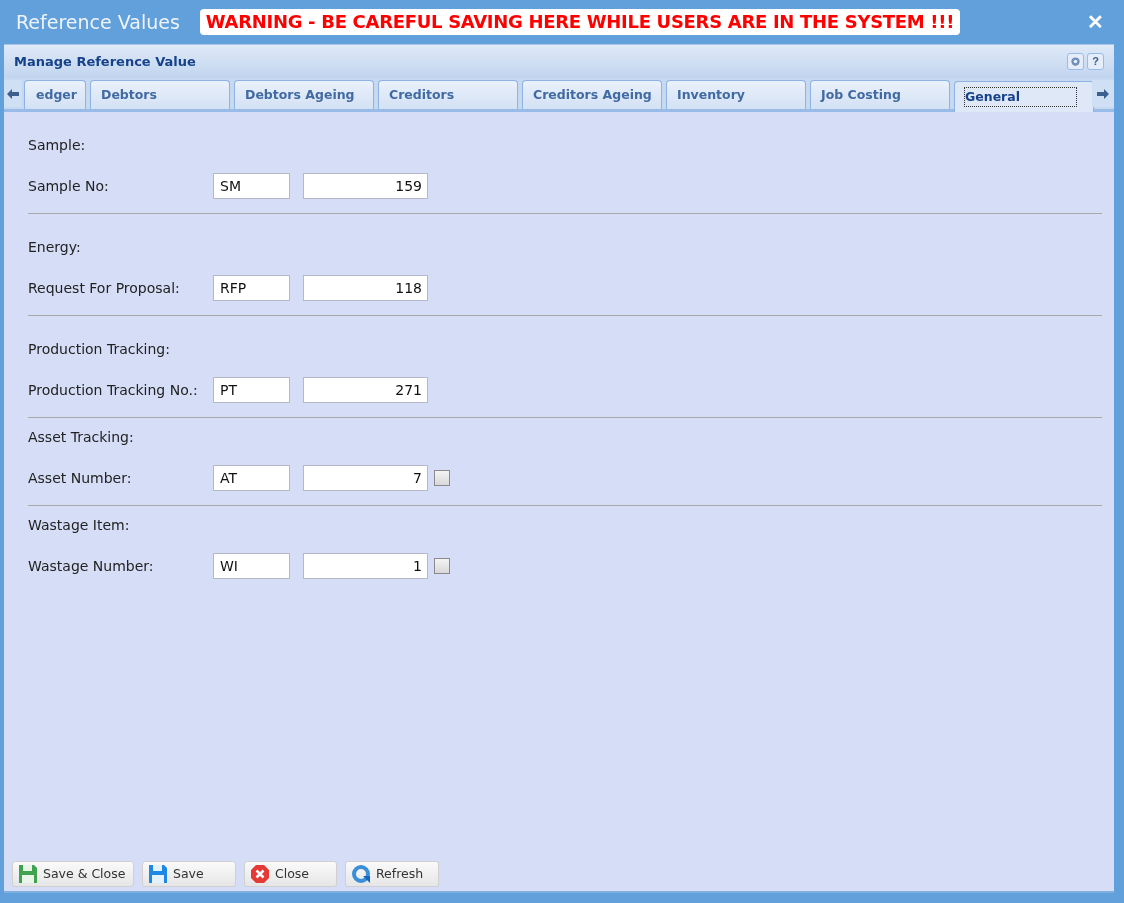  I want to click on prefix-field: AT, so click(251, 478).